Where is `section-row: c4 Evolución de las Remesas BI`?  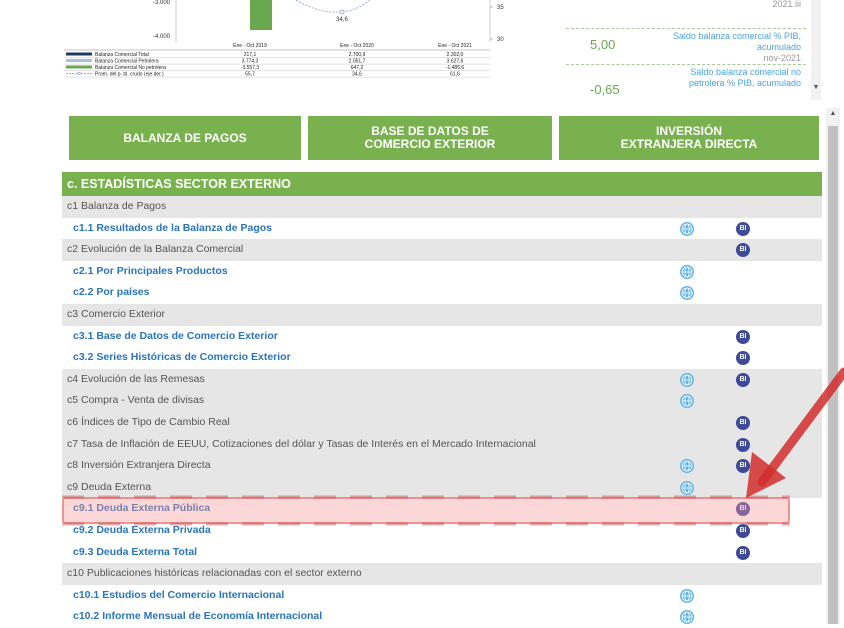
section-row: c4 Evolución de las Remesas BI is located at coordinates (442, 379).